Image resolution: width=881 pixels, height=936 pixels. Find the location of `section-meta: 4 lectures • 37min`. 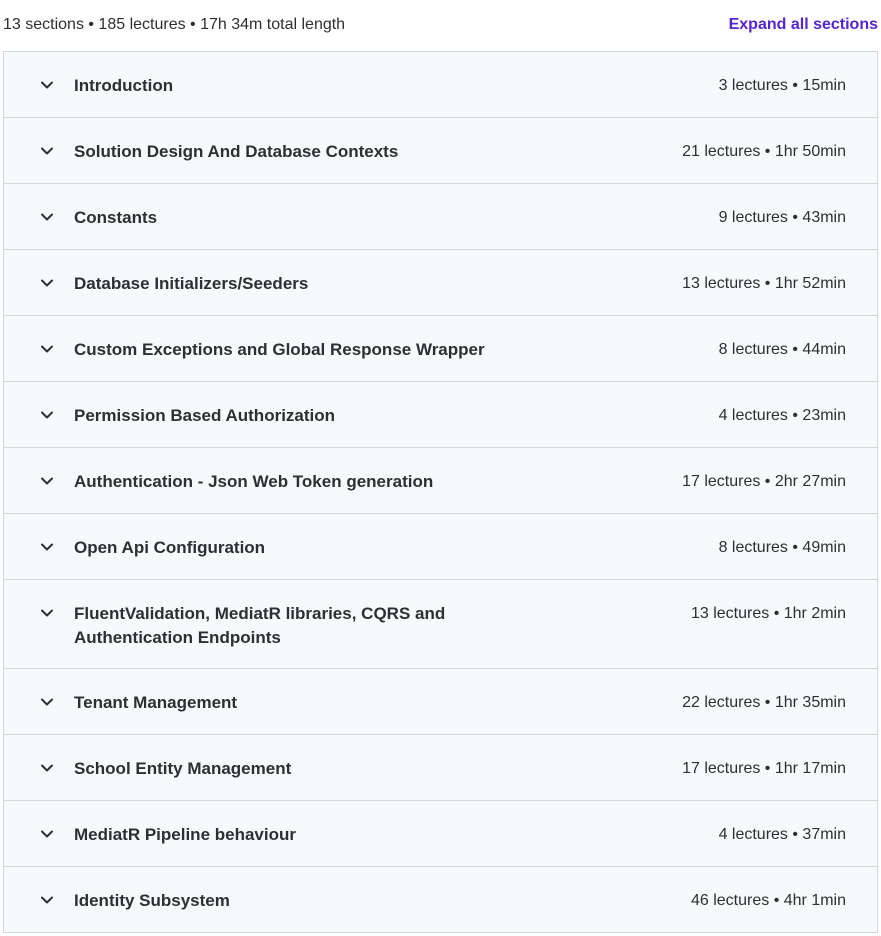

section-meta: 4 lectures • 37min is located at coordinates (782, 834).